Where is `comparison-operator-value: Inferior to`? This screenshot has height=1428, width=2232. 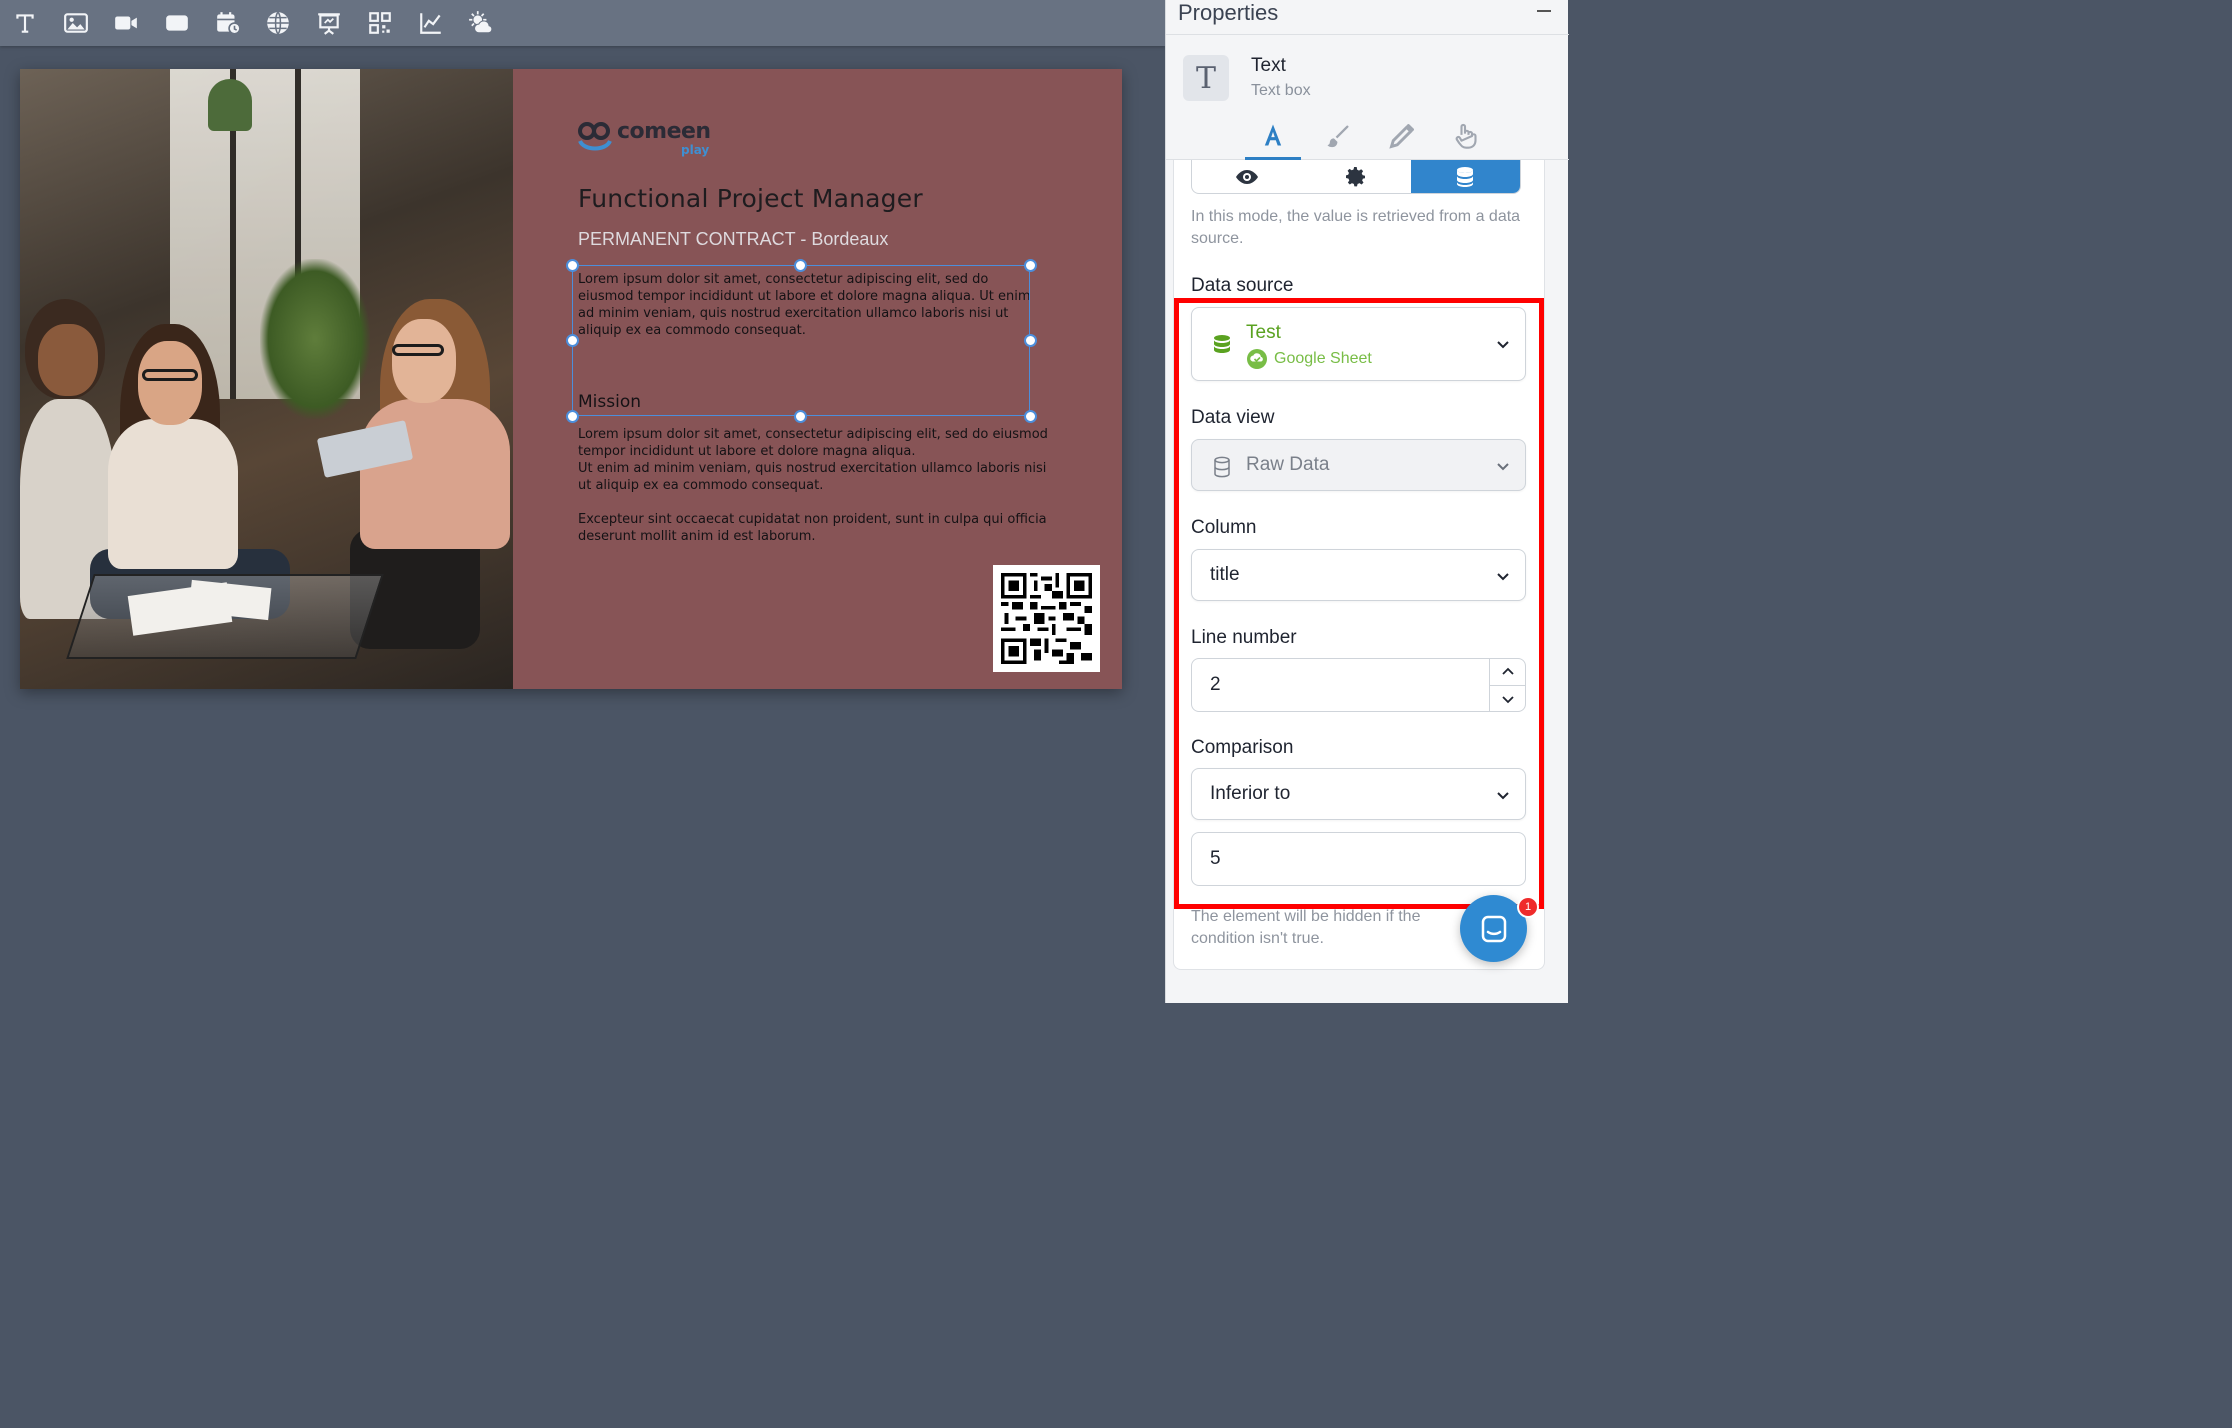 comparison-operator-value: Inferior to is located at coordinates (1250, 793).